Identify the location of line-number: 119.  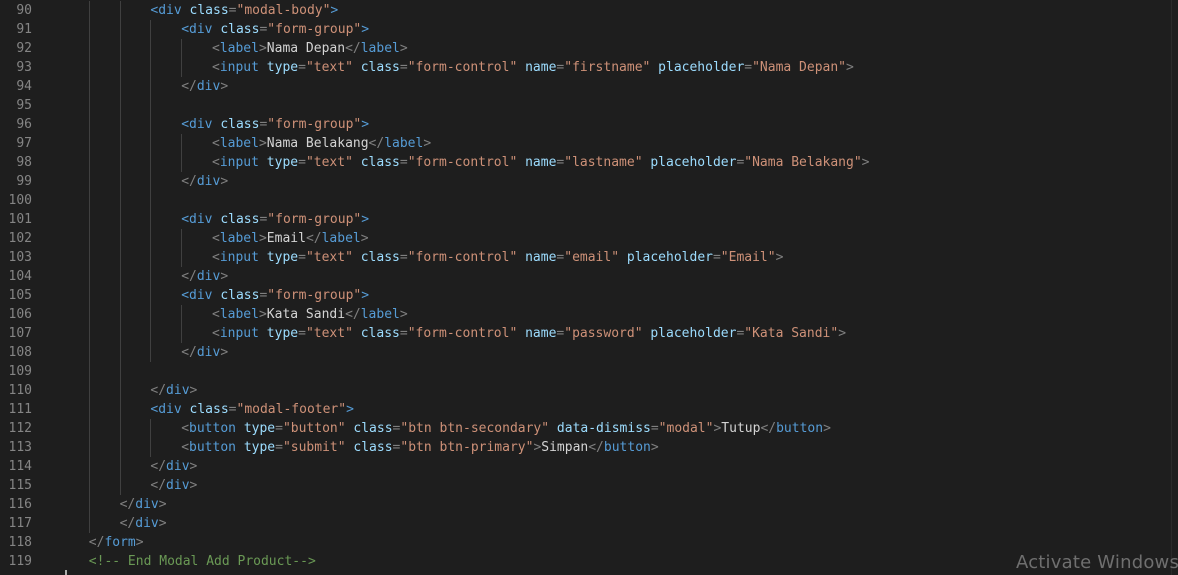
(20, 561).